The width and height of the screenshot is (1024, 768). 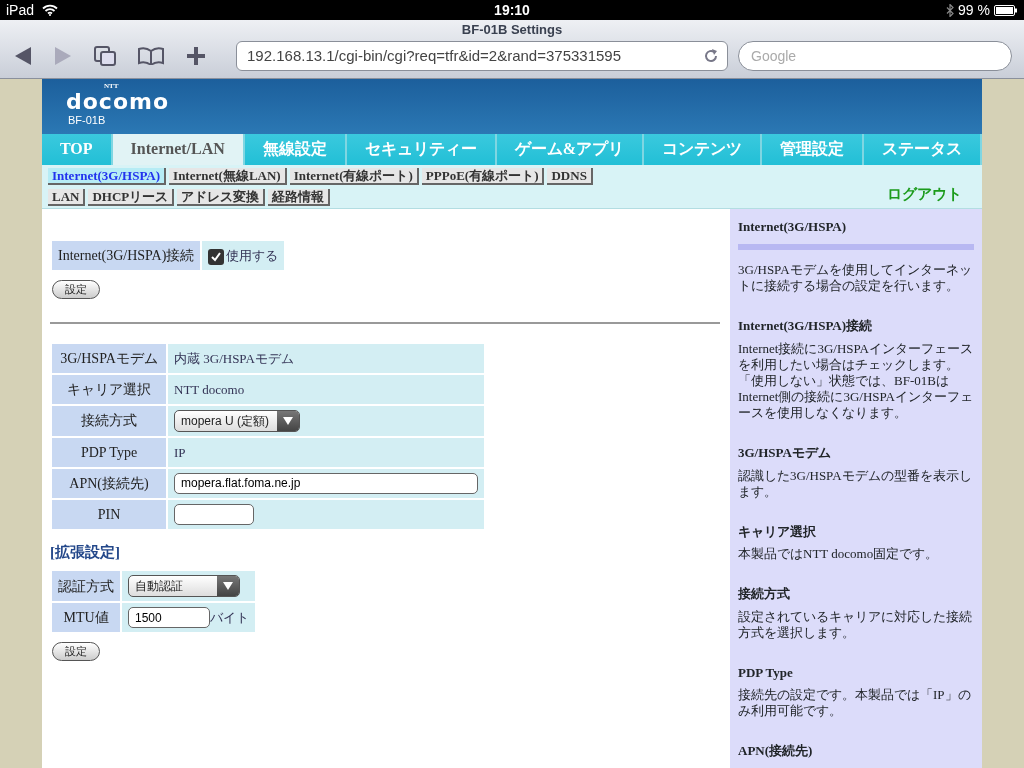 I want to click on help-heading: 3G/HSPAモデム, so click(x=785, y=453).